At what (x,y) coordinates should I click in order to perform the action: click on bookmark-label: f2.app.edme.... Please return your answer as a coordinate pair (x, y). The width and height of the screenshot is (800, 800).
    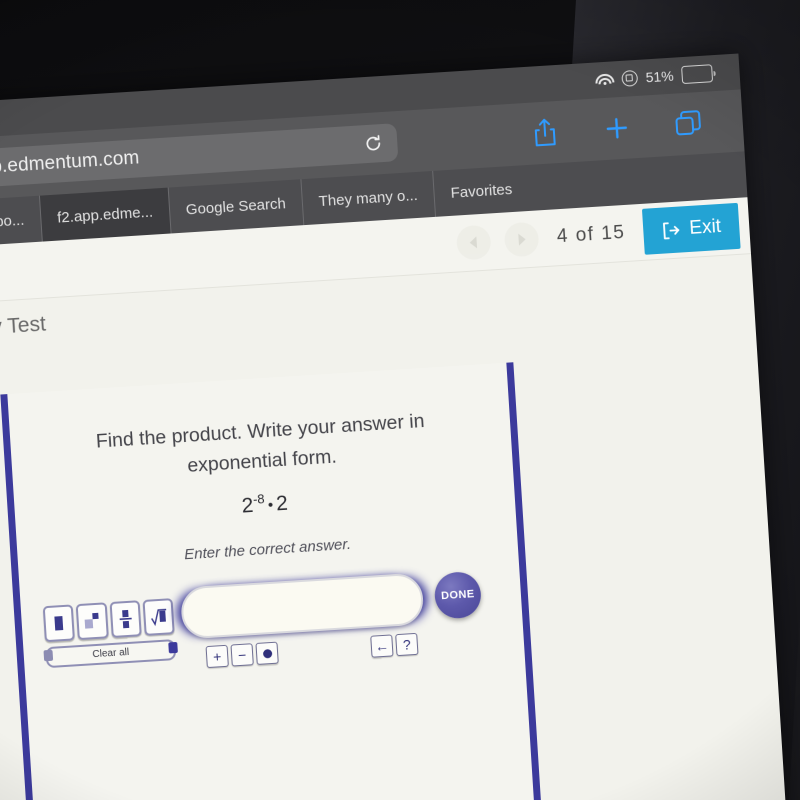
    Looking at the image, I should click on (105, 215).